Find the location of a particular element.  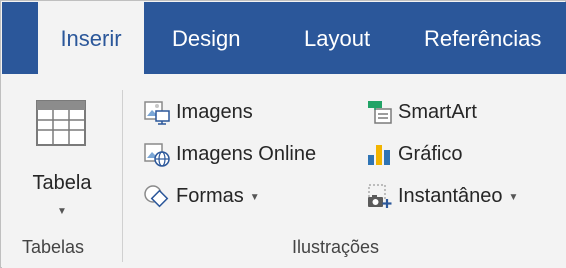

online-pictures-button: Imagens Online is located at coordinates (230, 154).